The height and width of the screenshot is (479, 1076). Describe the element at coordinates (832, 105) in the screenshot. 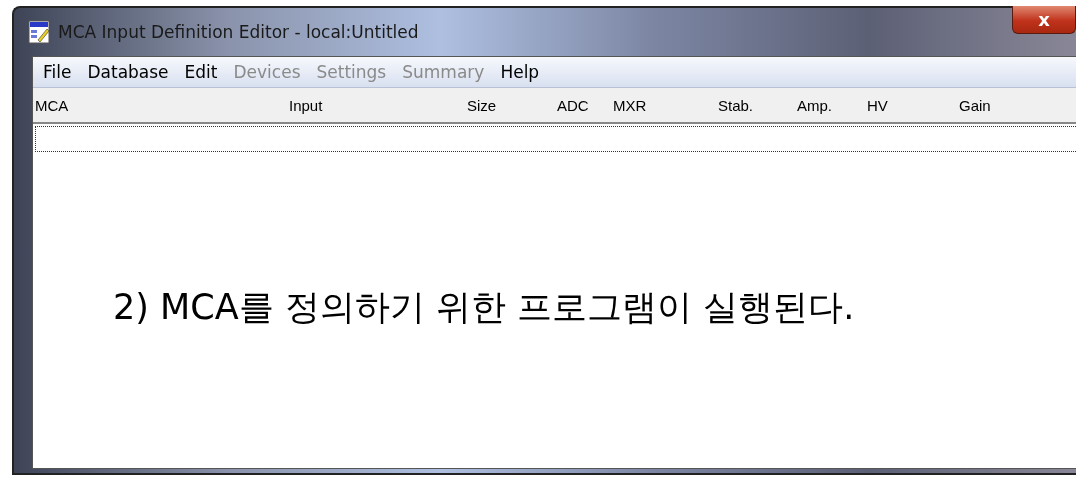

I see `column-header: Amp.` at that location.